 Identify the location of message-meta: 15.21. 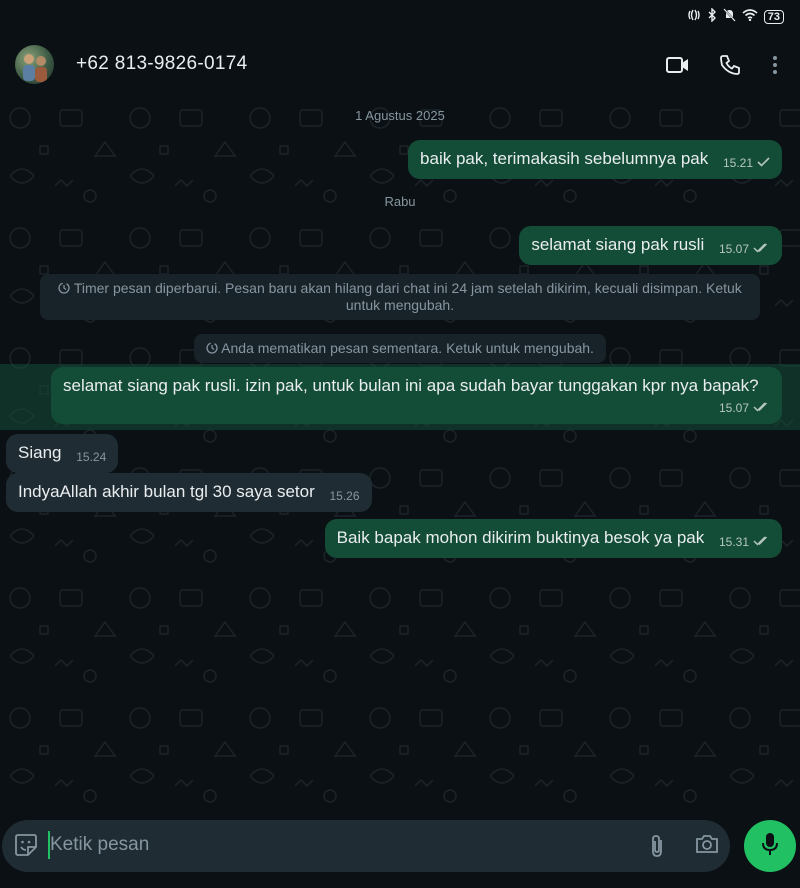
(746, 163).